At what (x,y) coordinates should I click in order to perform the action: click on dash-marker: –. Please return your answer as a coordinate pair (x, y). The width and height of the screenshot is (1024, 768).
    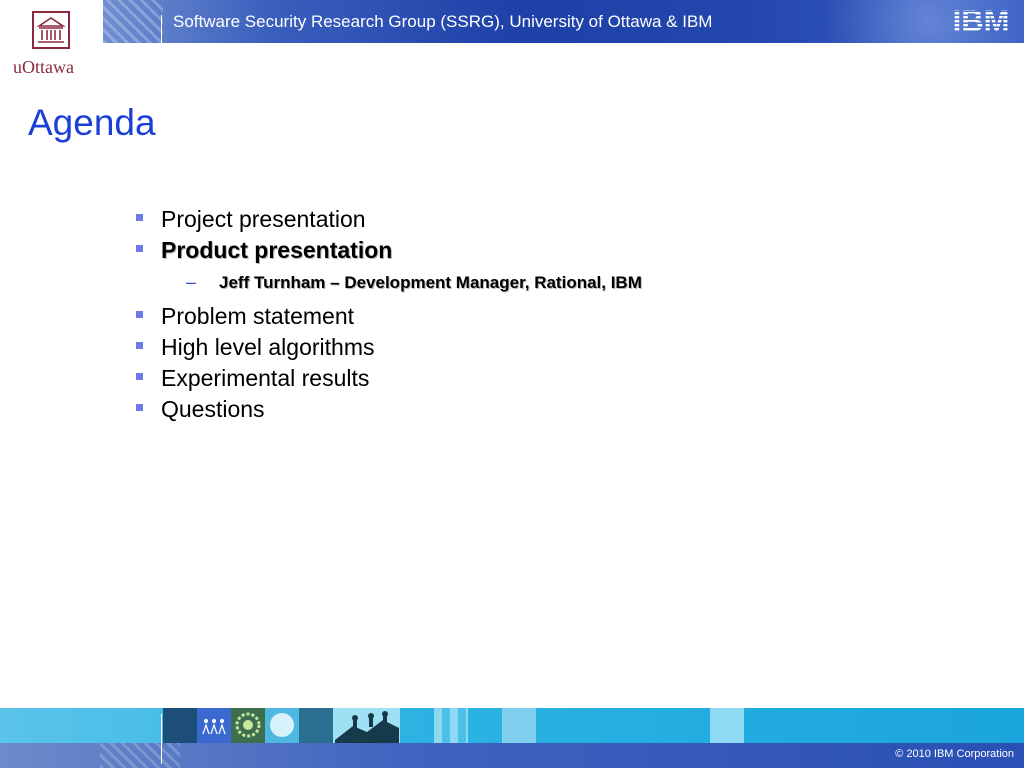
    Looking at the image, I should click on (191, 282).